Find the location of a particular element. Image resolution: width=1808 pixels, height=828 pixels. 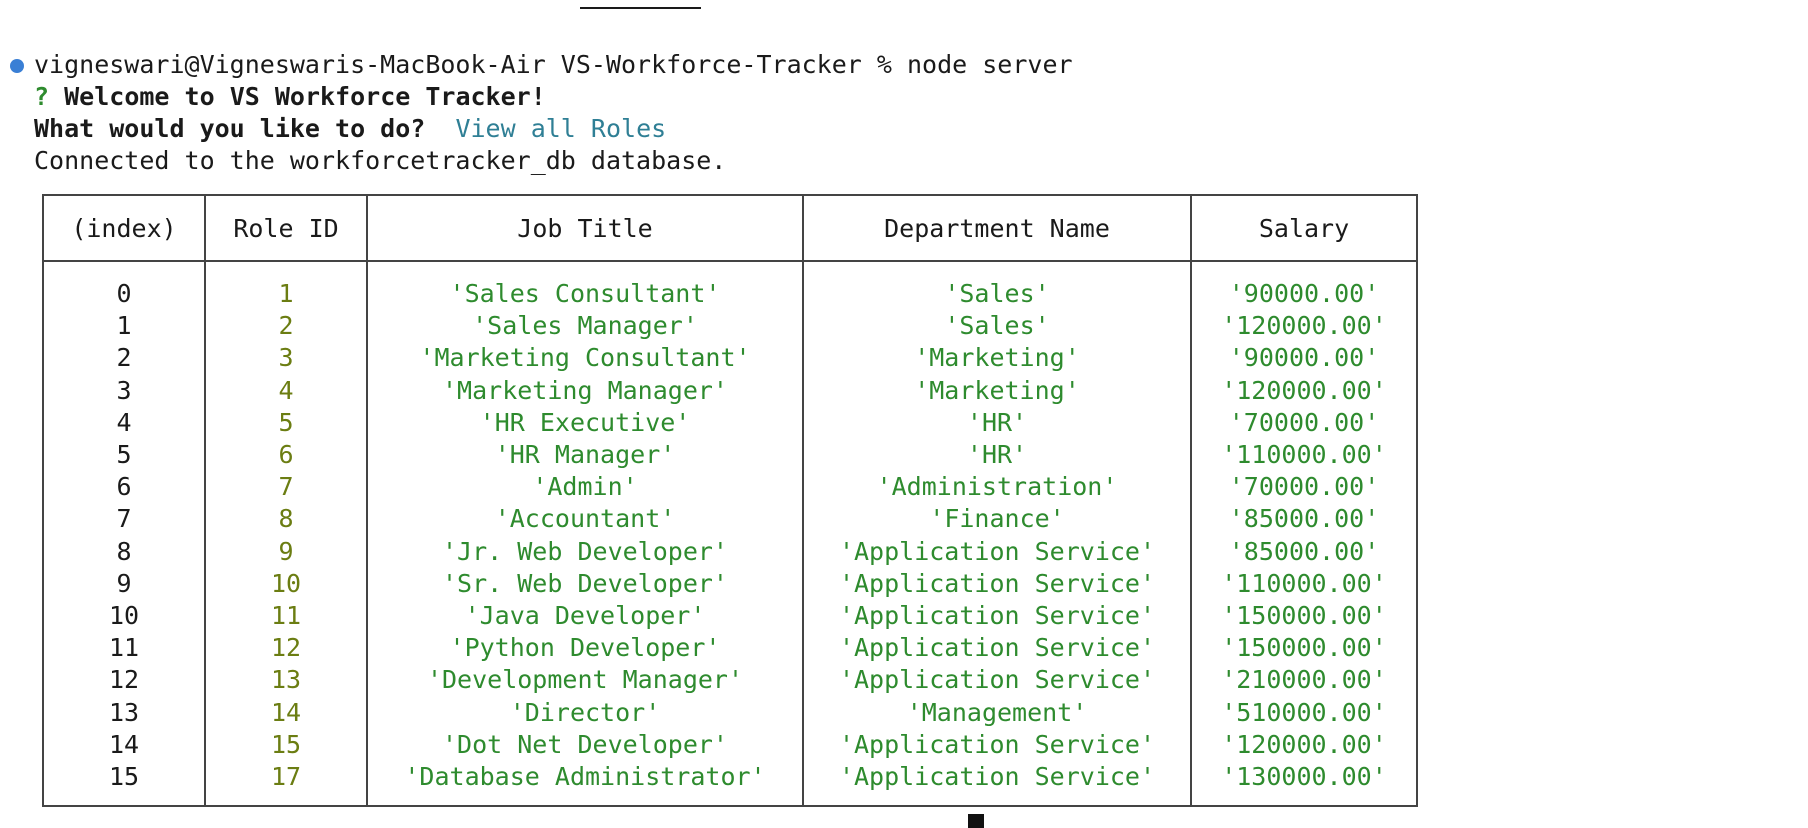

welcome-text: Welcome to VS Workforce Tracker! is located at coordinates (305, 96).